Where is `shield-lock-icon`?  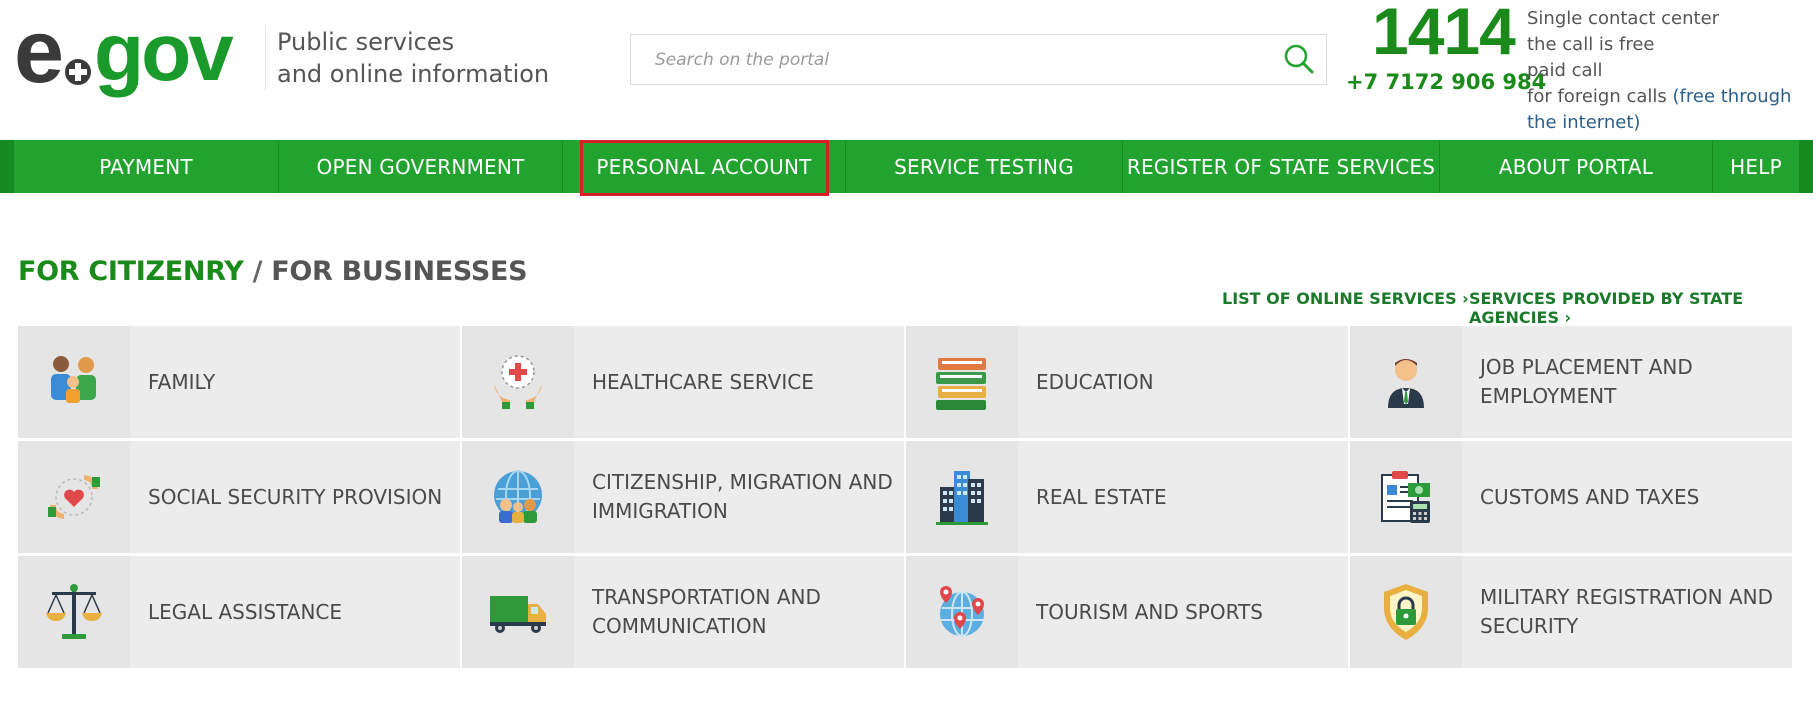 shield-lock-icon is located at coordinates (1406, 612).